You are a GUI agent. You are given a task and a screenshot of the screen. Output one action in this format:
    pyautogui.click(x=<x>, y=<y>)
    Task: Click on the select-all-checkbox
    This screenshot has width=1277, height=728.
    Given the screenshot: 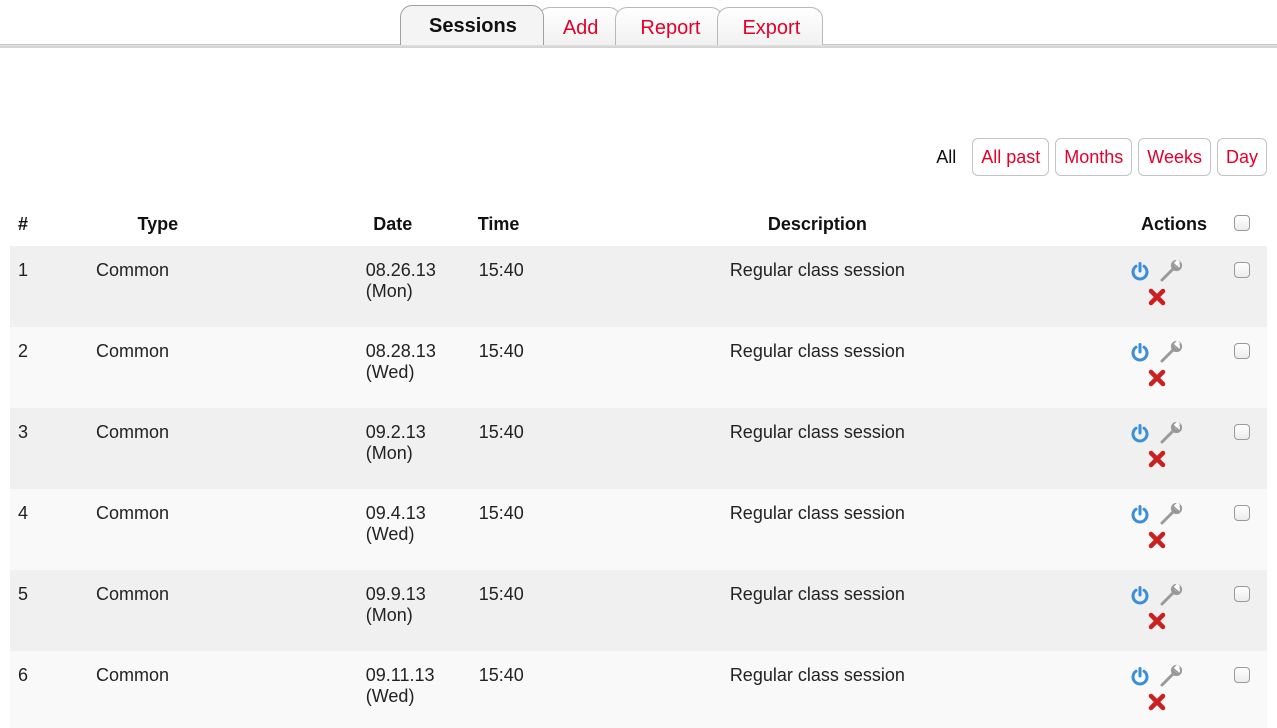 What is the action you would take?
    pyautogui.click(x=1242, y=222)
    